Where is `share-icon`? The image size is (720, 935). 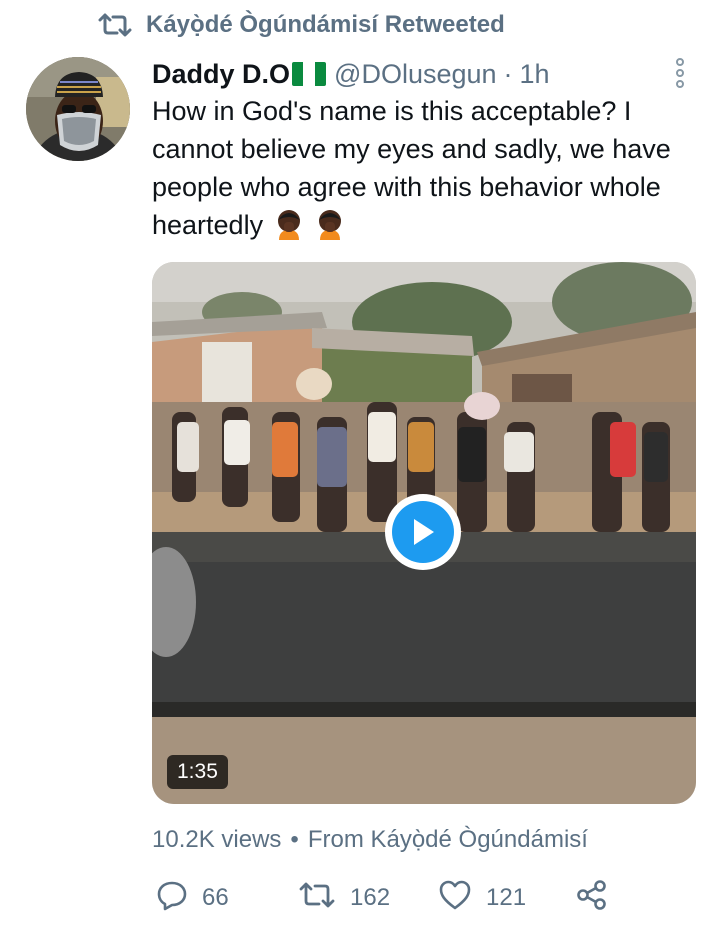
share-icon is located at coordinates (592, 898).